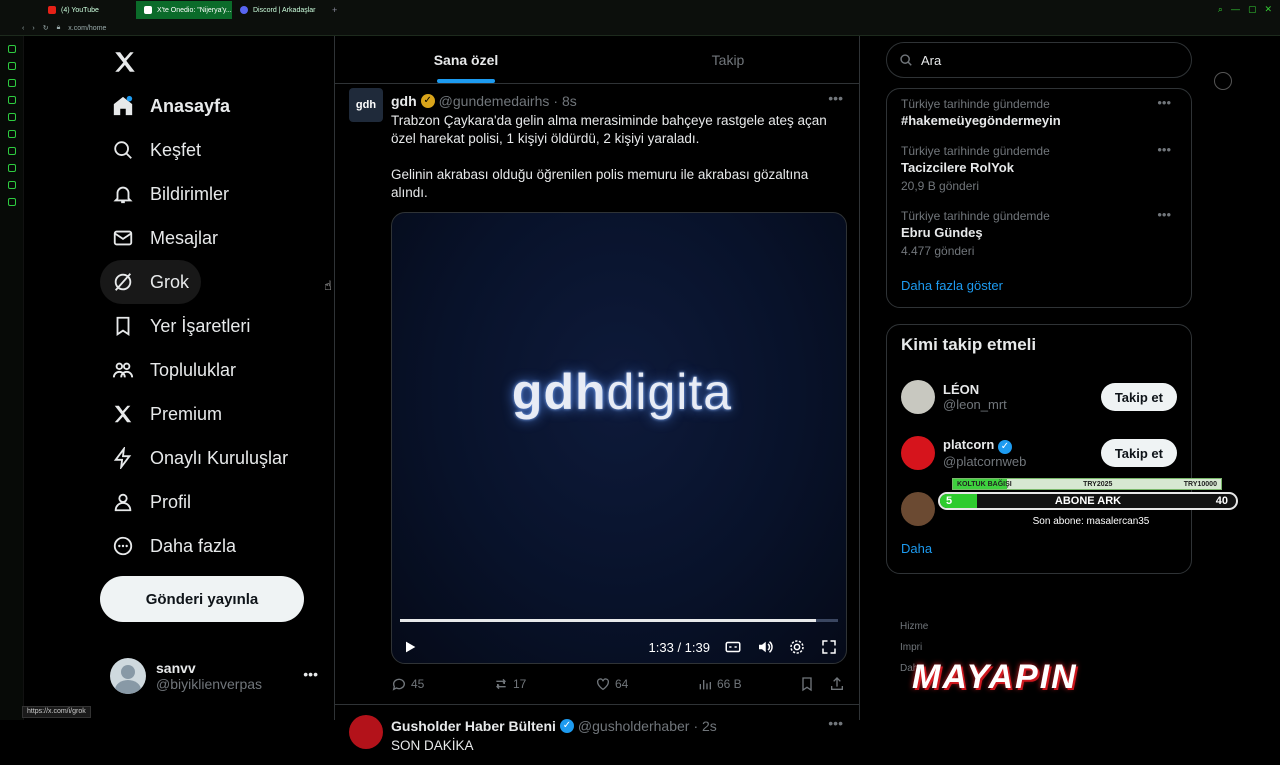  Describe the element at coordinates (174, 370) in the screenshot. I see `nav-item-communities: Topluluklar` at that location.